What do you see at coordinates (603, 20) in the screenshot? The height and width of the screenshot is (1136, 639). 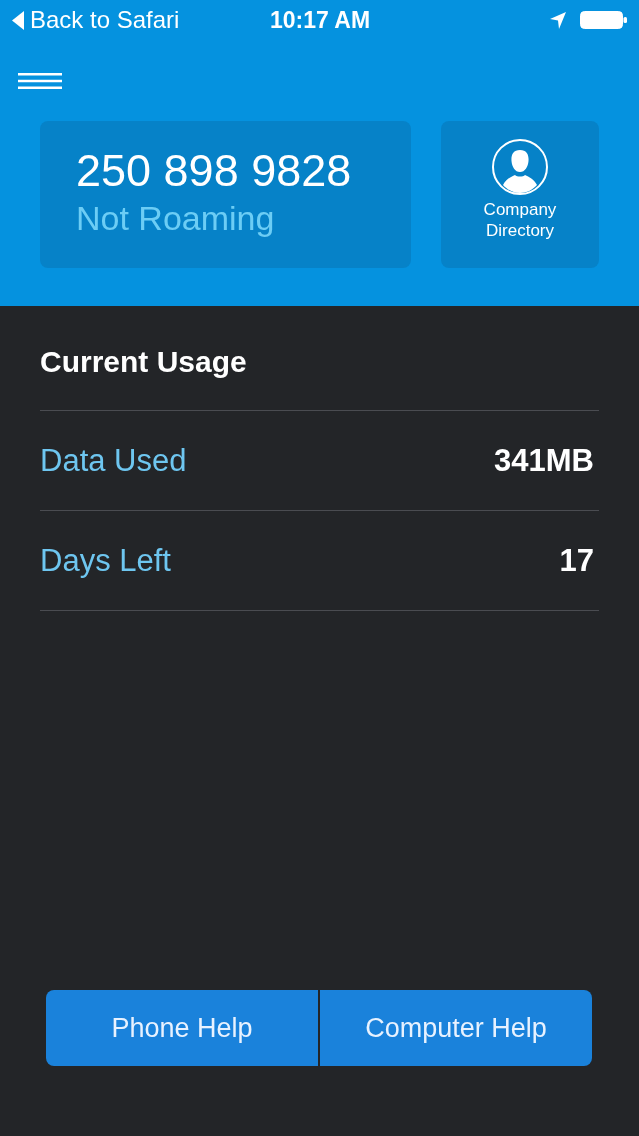 I see `battery-icon` at bounding box center [603, 20].